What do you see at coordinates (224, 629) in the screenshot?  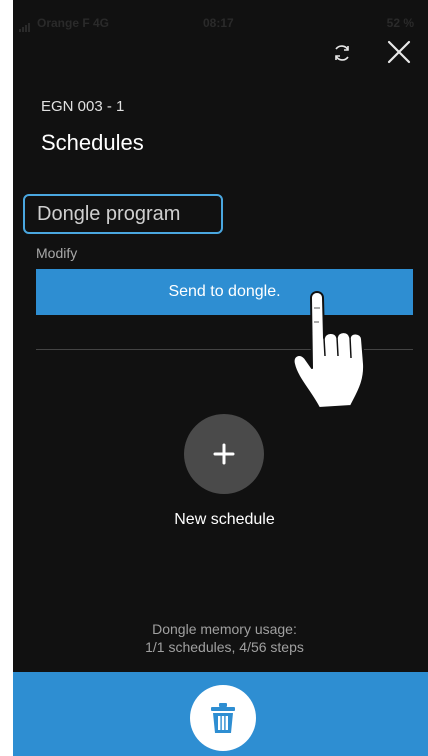 I see `memory-usage-title: Dongle memory usage:` at bounding box center [224, 629].